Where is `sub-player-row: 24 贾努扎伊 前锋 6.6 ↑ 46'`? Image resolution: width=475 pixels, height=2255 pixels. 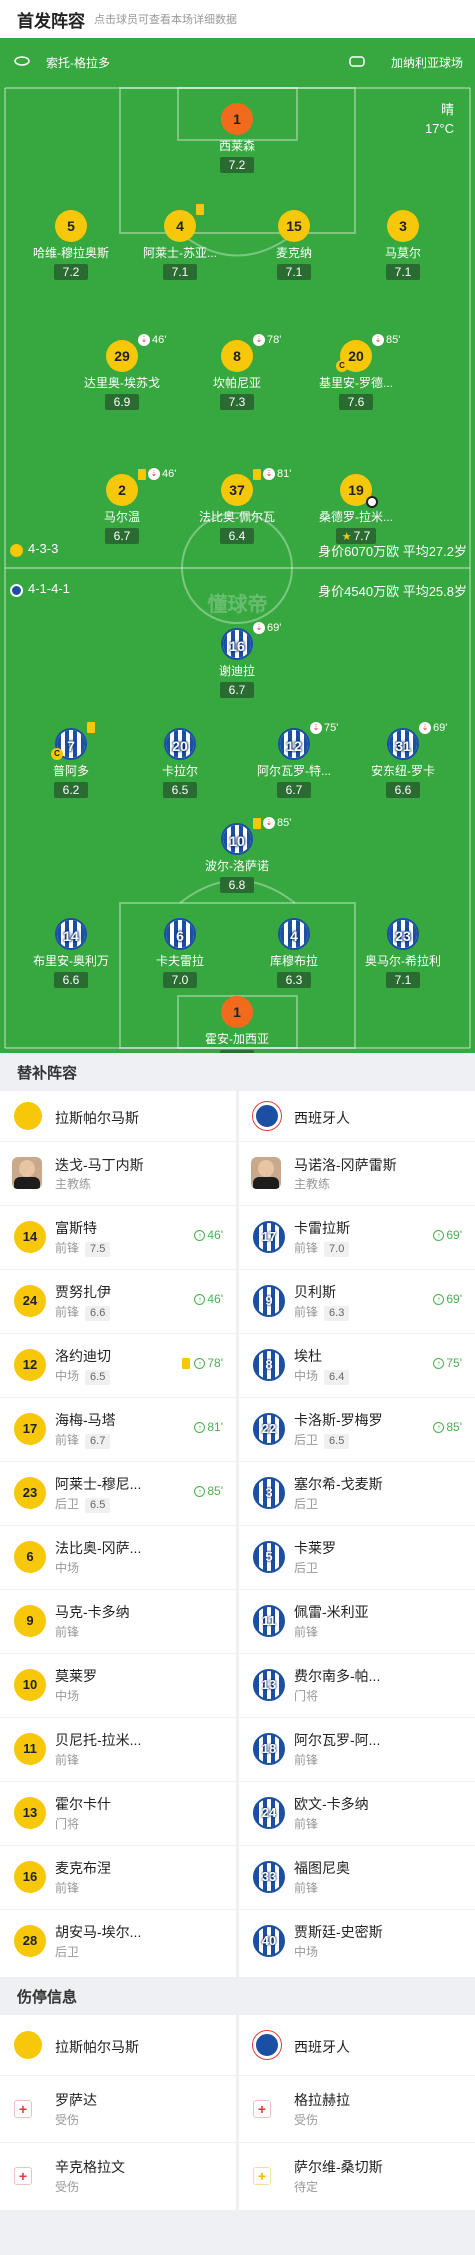
sub-player-row: 24 贾努扎伊 前锋 6.6 ↑ 46' is located at coordinates (118, 1301).